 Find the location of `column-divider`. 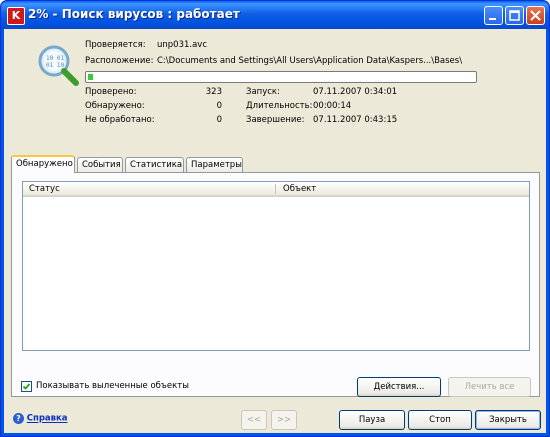

column-divider is located at coordinates (275, 189).